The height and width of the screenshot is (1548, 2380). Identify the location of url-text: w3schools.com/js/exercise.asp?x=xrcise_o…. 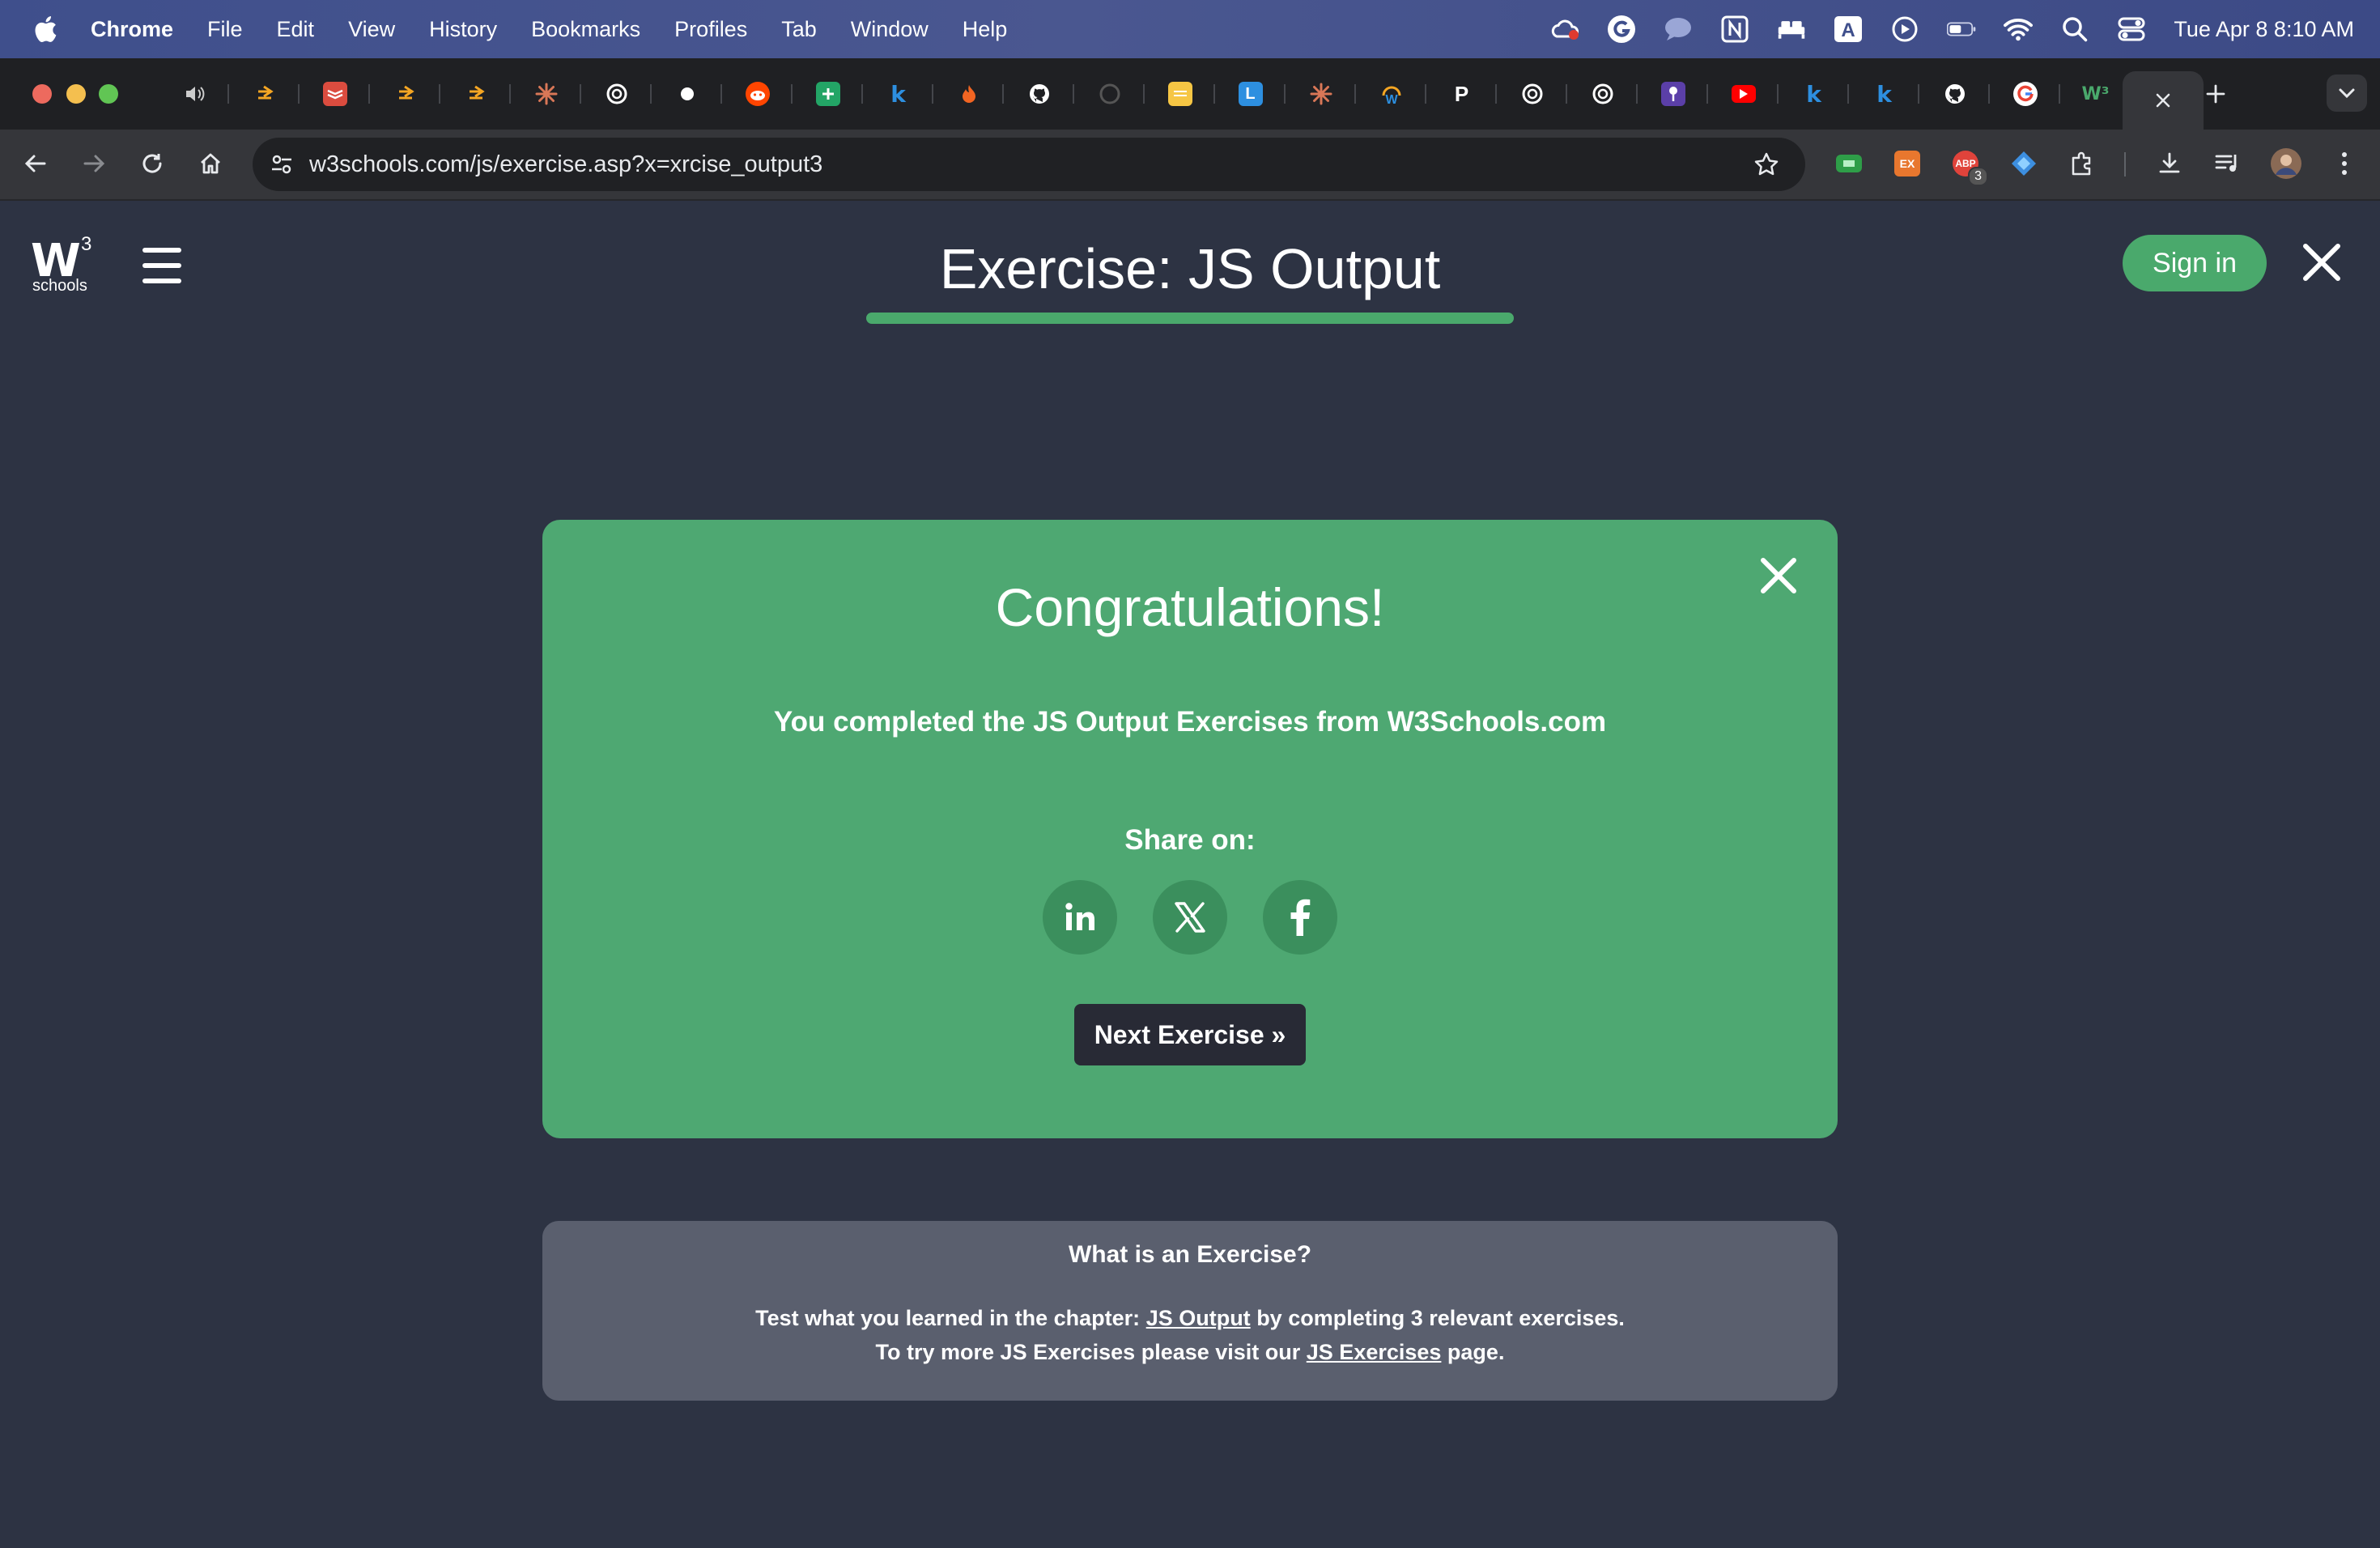
(565, 165).